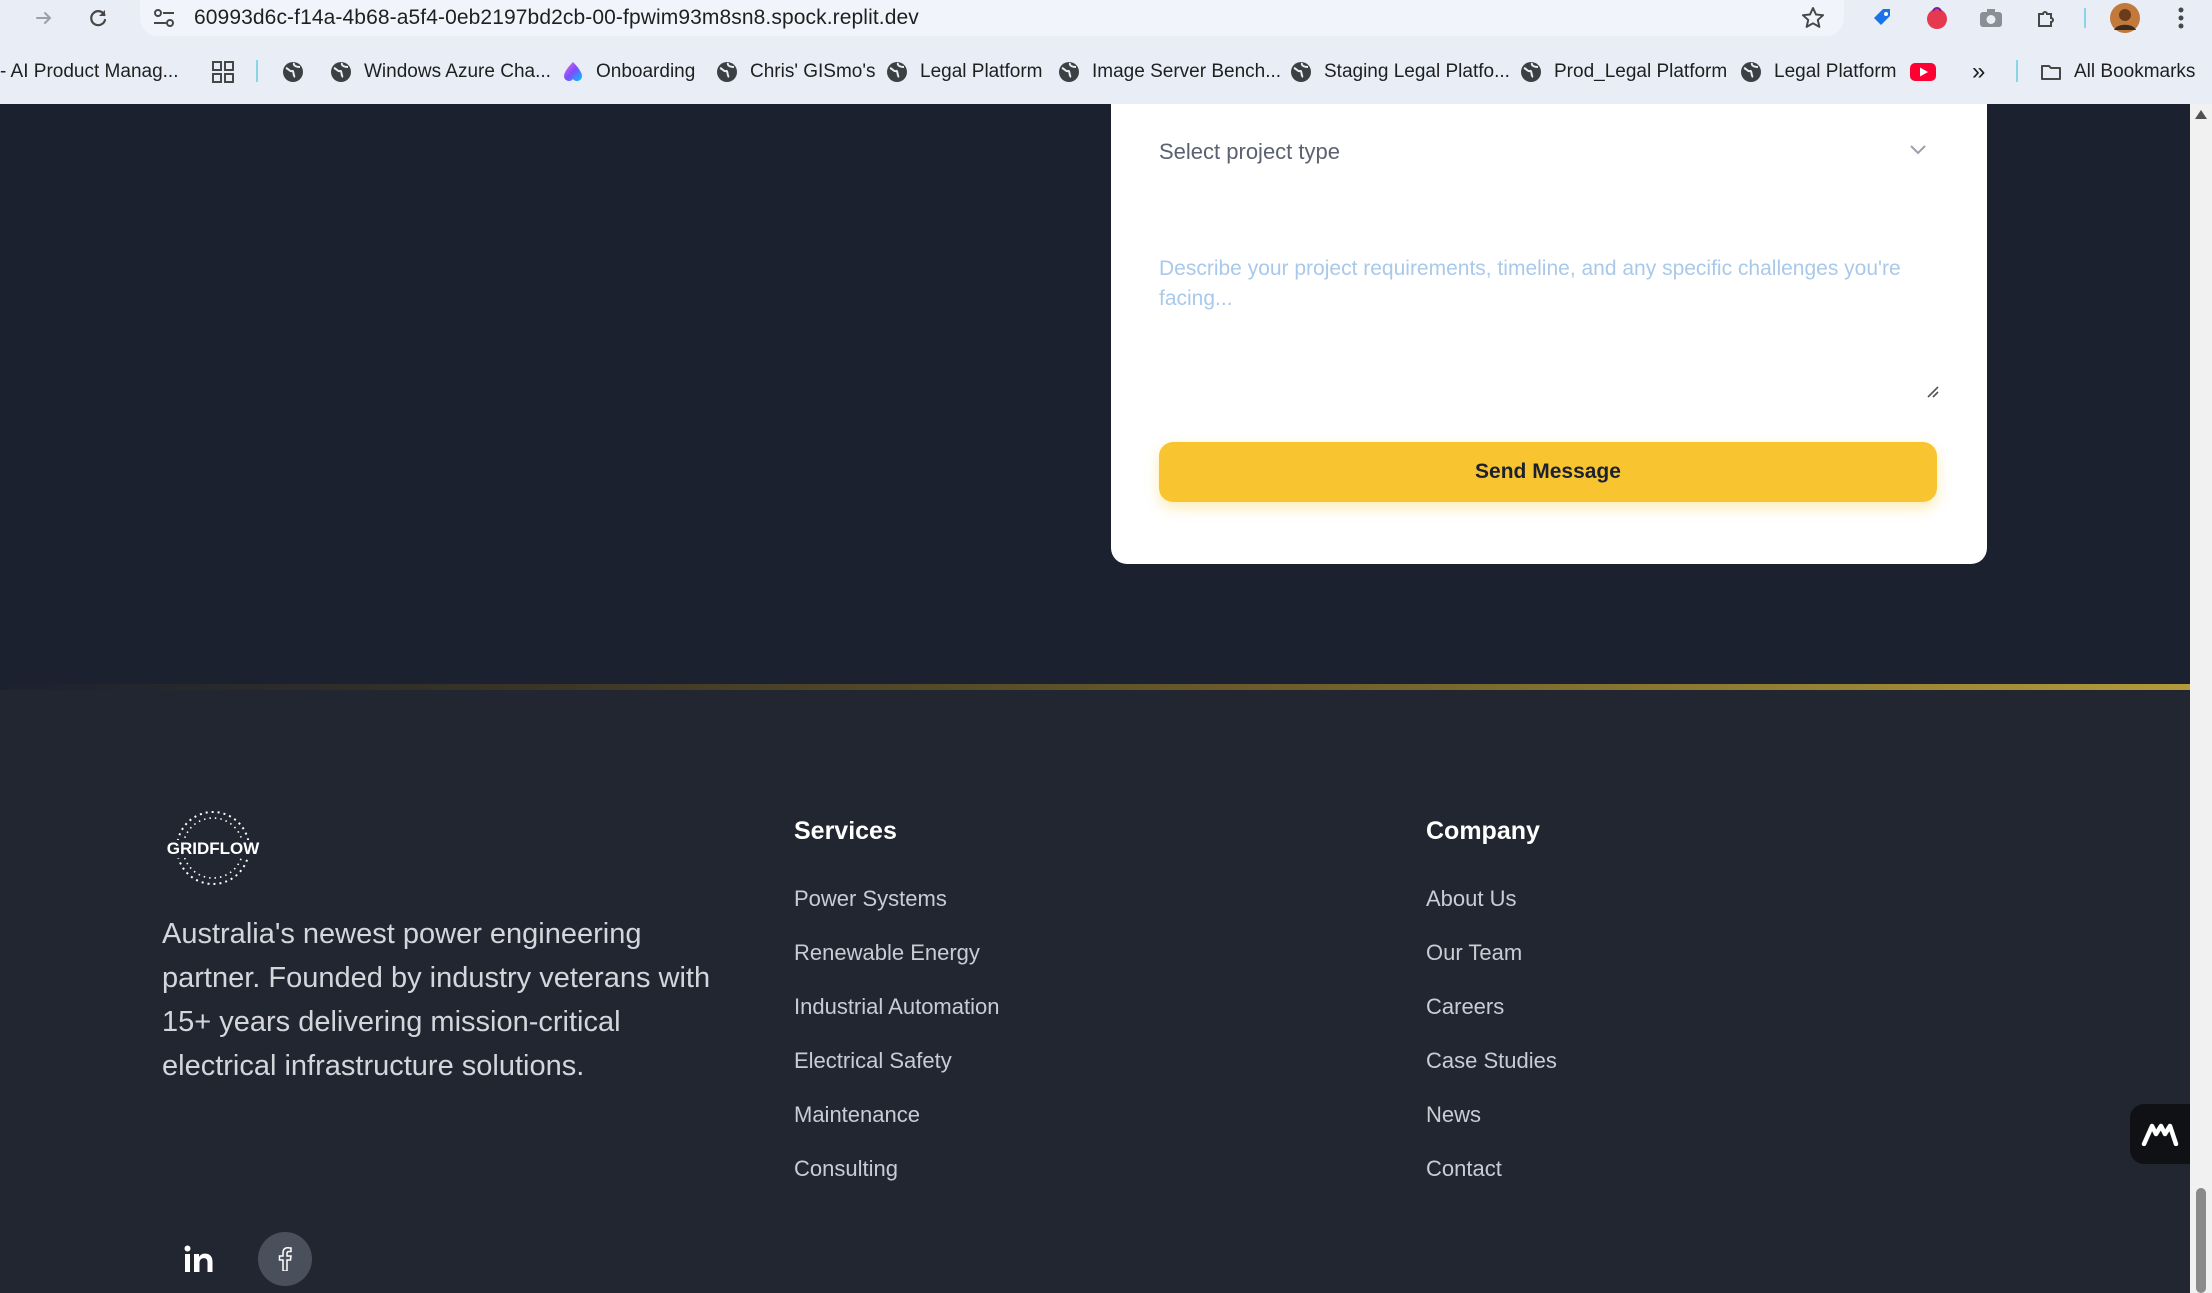  Describe the element at coordinates (1883, 18) in the screenshot. I see `extension-tag-icon` at that location.